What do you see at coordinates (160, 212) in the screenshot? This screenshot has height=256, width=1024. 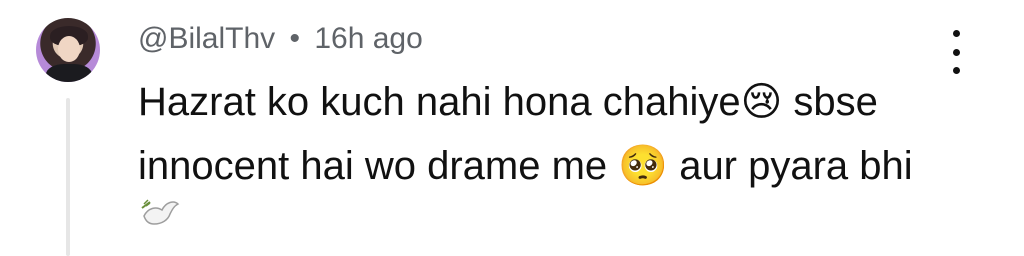 I see `dove-emoji` at bounding box center [160, 212].